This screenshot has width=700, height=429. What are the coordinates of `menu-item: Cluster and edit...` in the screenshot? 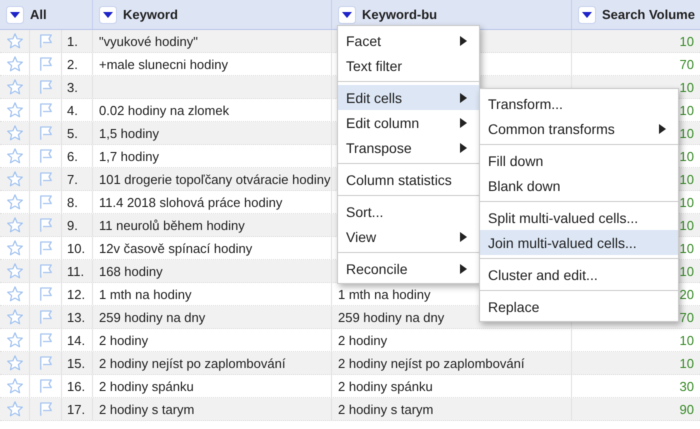 It's located at (579, 274).